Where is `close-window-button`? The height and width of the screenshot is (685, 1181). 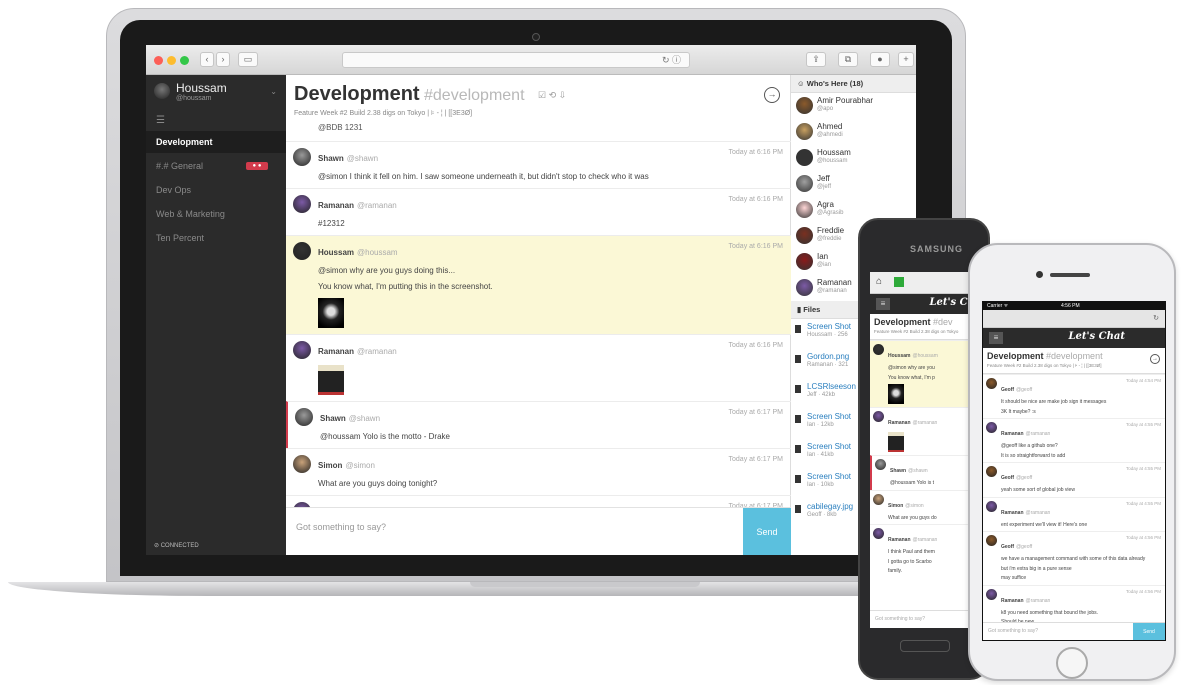
close-window-button is located at coordinates (158, 60).